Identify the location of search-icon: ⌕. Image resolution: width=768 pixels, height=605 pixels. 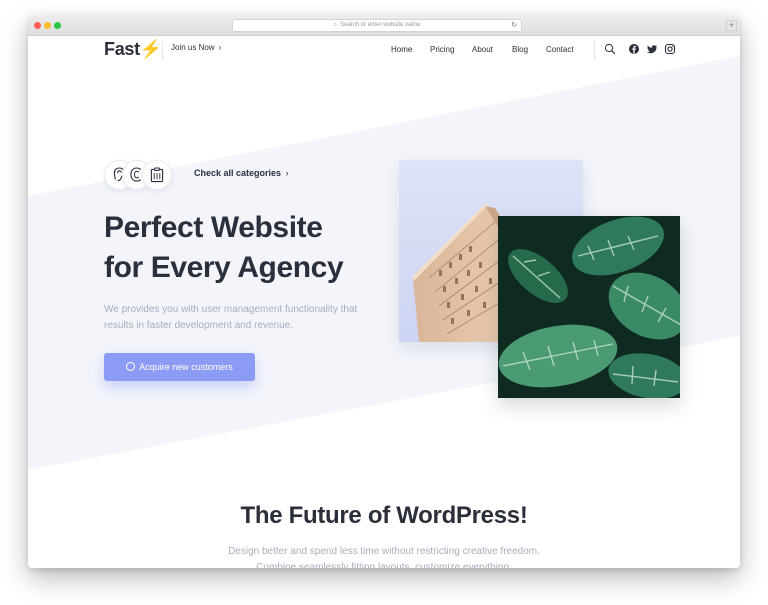
(335, 25).